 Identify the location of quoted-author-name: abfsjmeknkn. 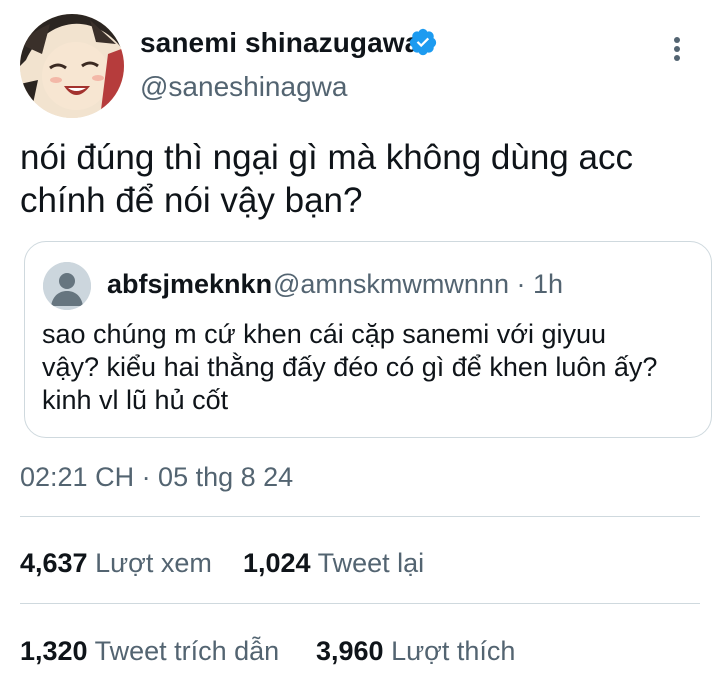
(190, 284).